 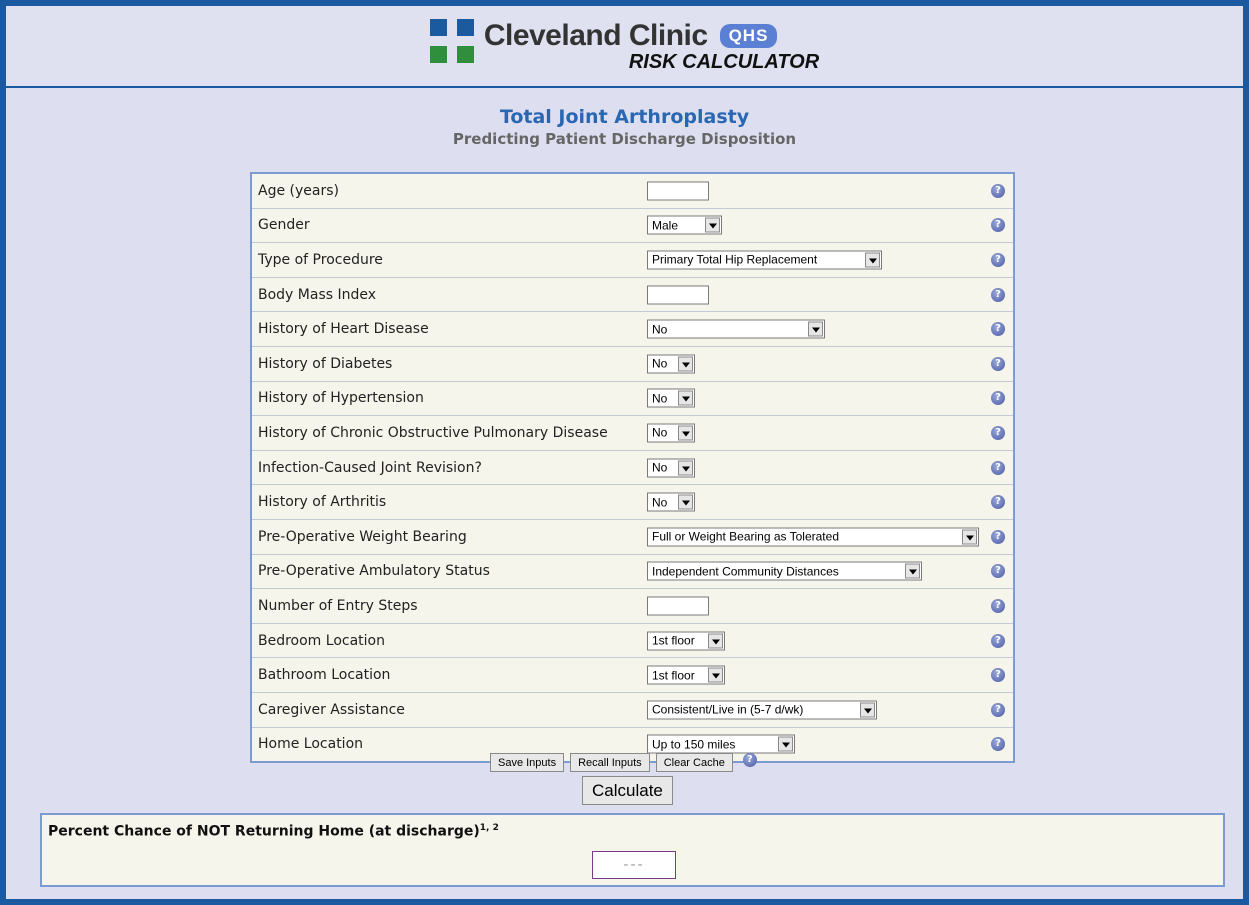 I want to click on field-label: Pre-Operative Ambulatory Status, so click(x=374, y=571).